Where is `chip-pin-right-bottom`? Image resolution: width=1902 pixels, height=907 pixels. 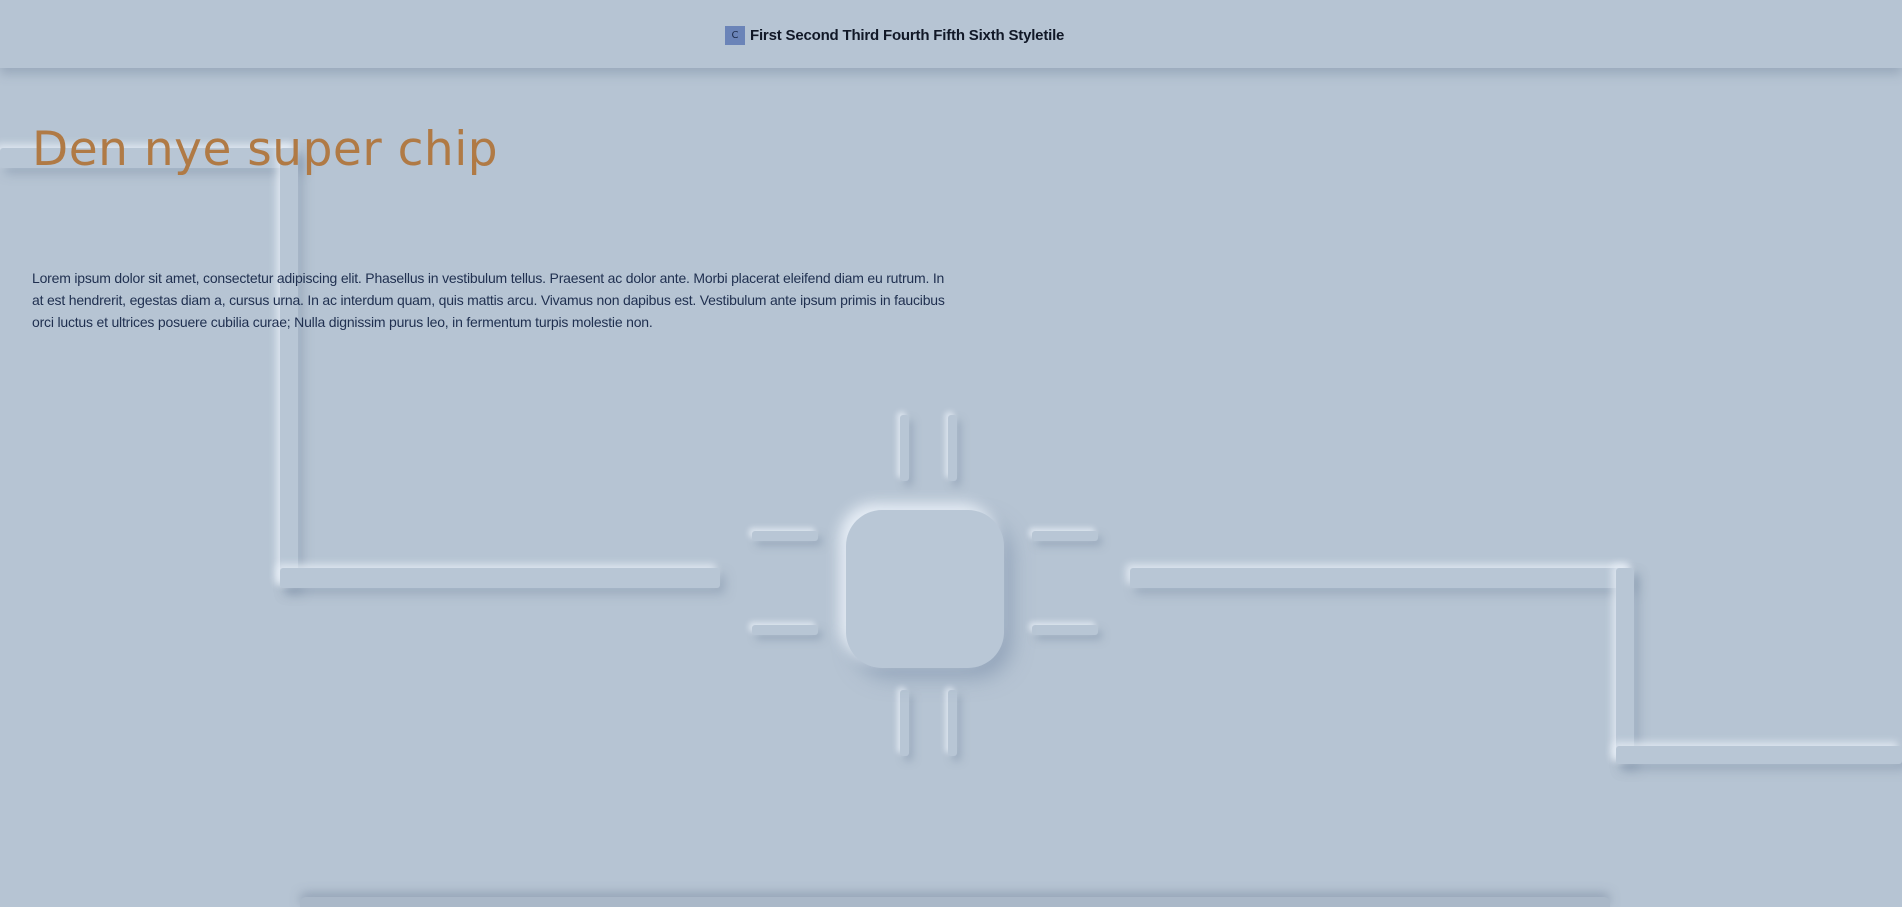 chip-pin-right-bottom is located at coordinates (1065, 630).